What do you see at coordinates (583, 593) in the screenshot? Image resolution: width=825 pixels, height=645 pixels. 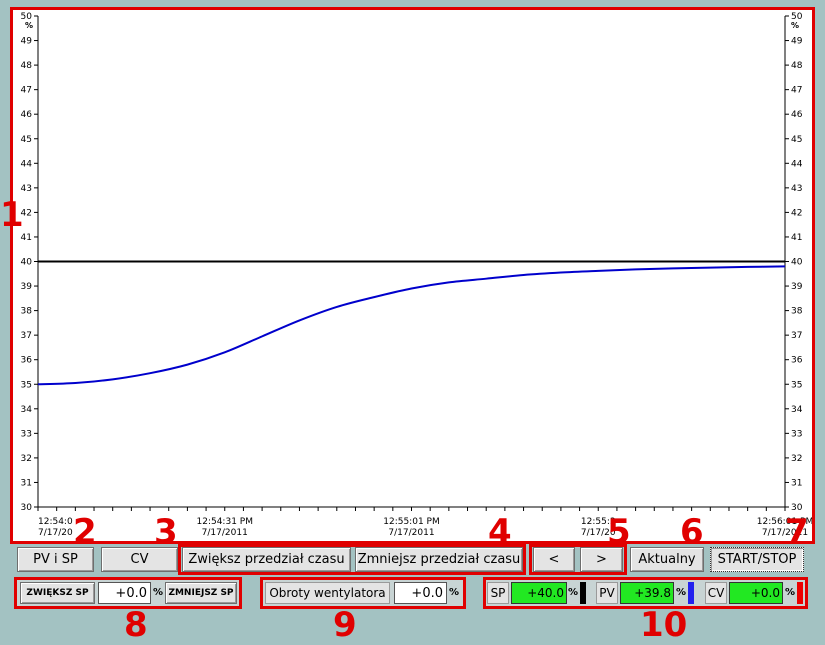 I see `sp-color-indicator` at bounding box center [583, 593].